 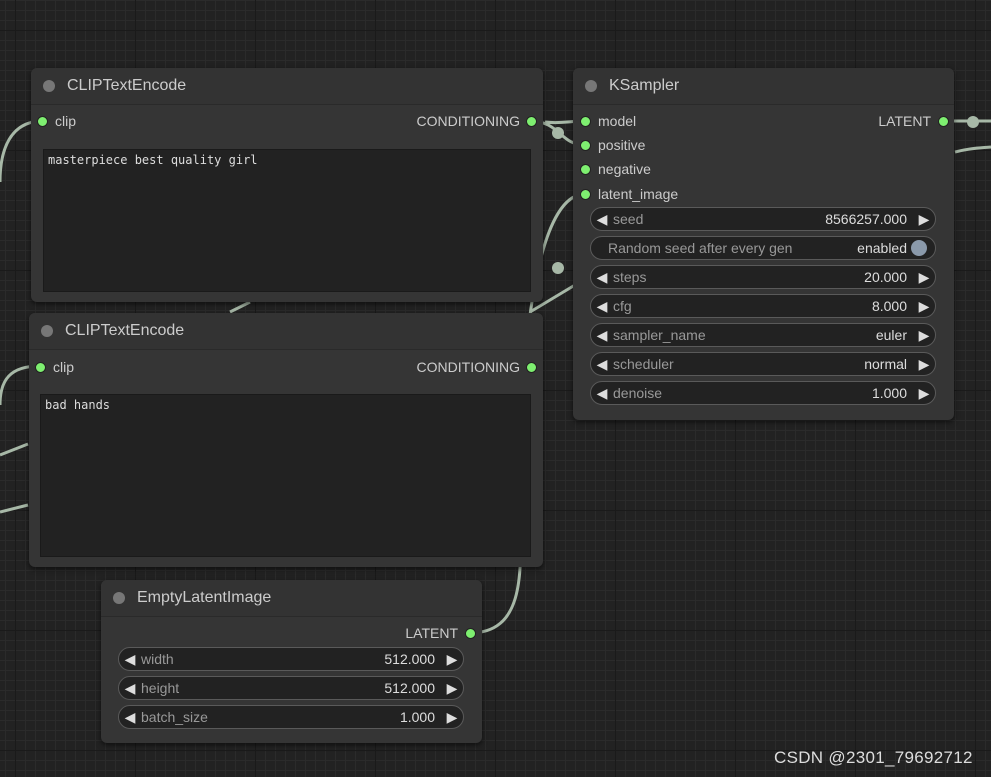 What do you see at coordinates (628, 219) in the screenshot?
I see `widget-label: seed` at bounding box center [628, 219].